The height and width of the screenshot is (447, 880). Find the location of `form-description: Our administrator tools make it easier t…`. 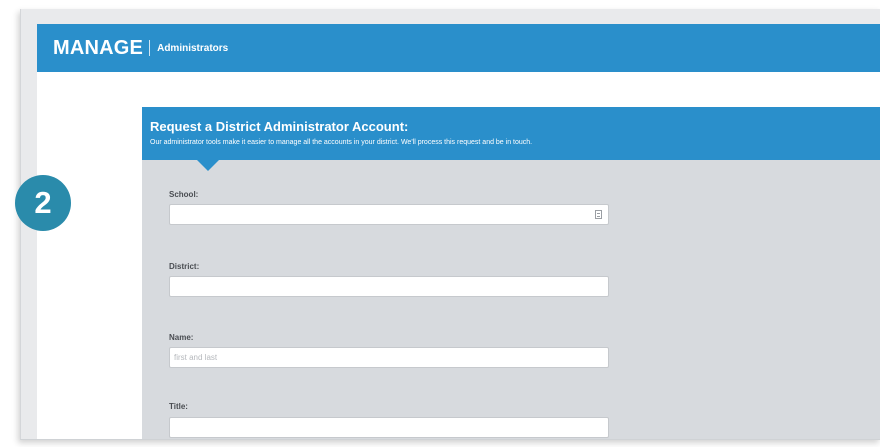

form-description: Our administrator tools make it easier t… is located at coordinates (341, 142).